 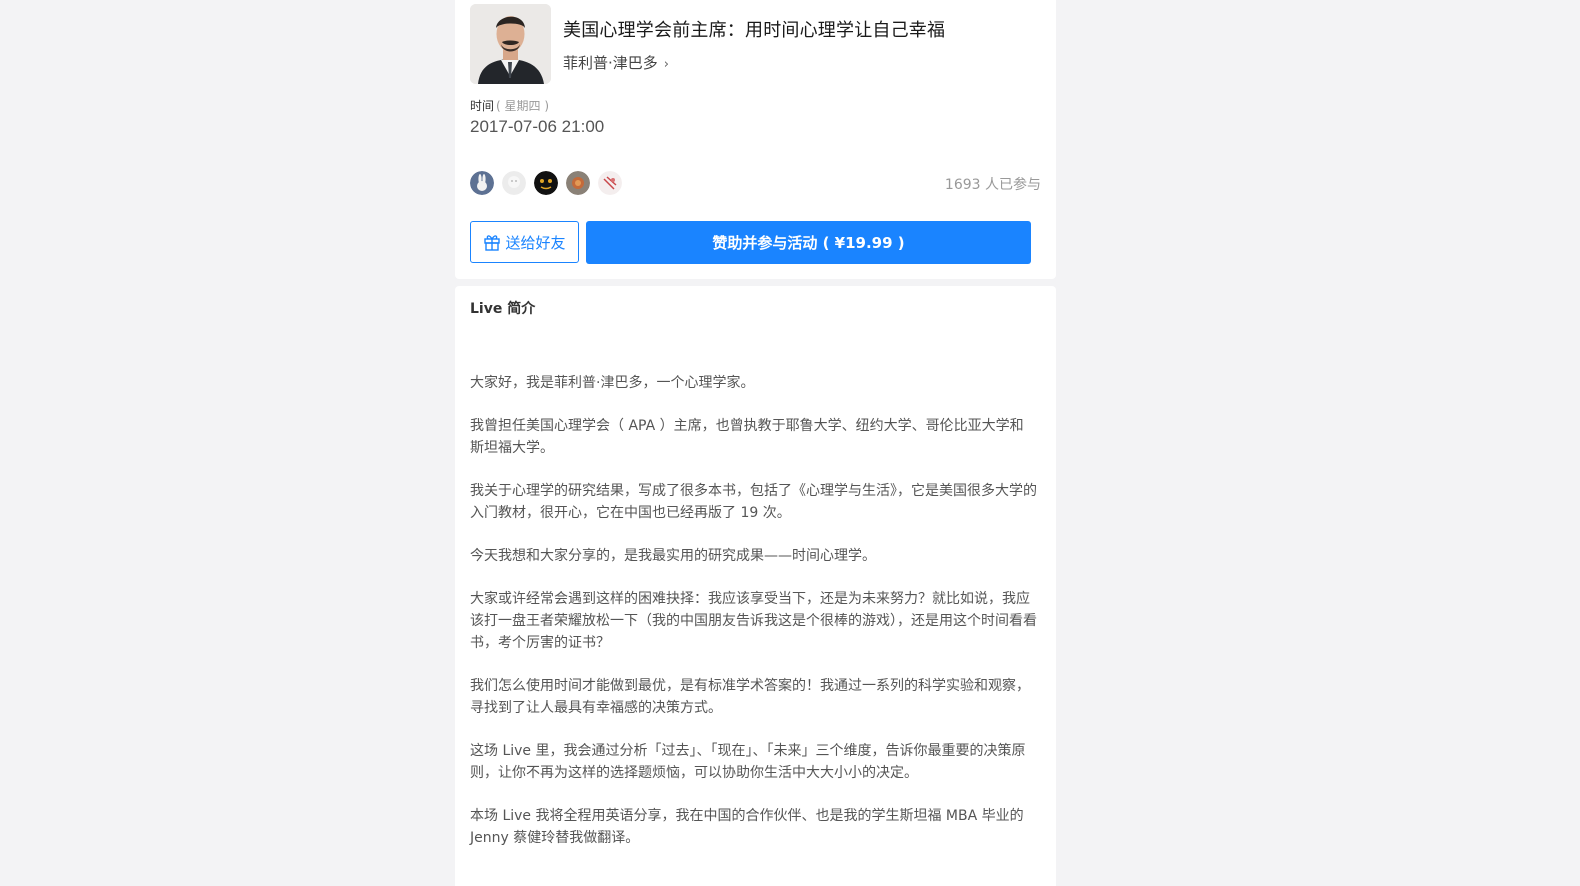 What do you see at coordinates (503, 309) in the screenshot?
I see `intro-heading: Live 简介` at bounding box center [503, 309].